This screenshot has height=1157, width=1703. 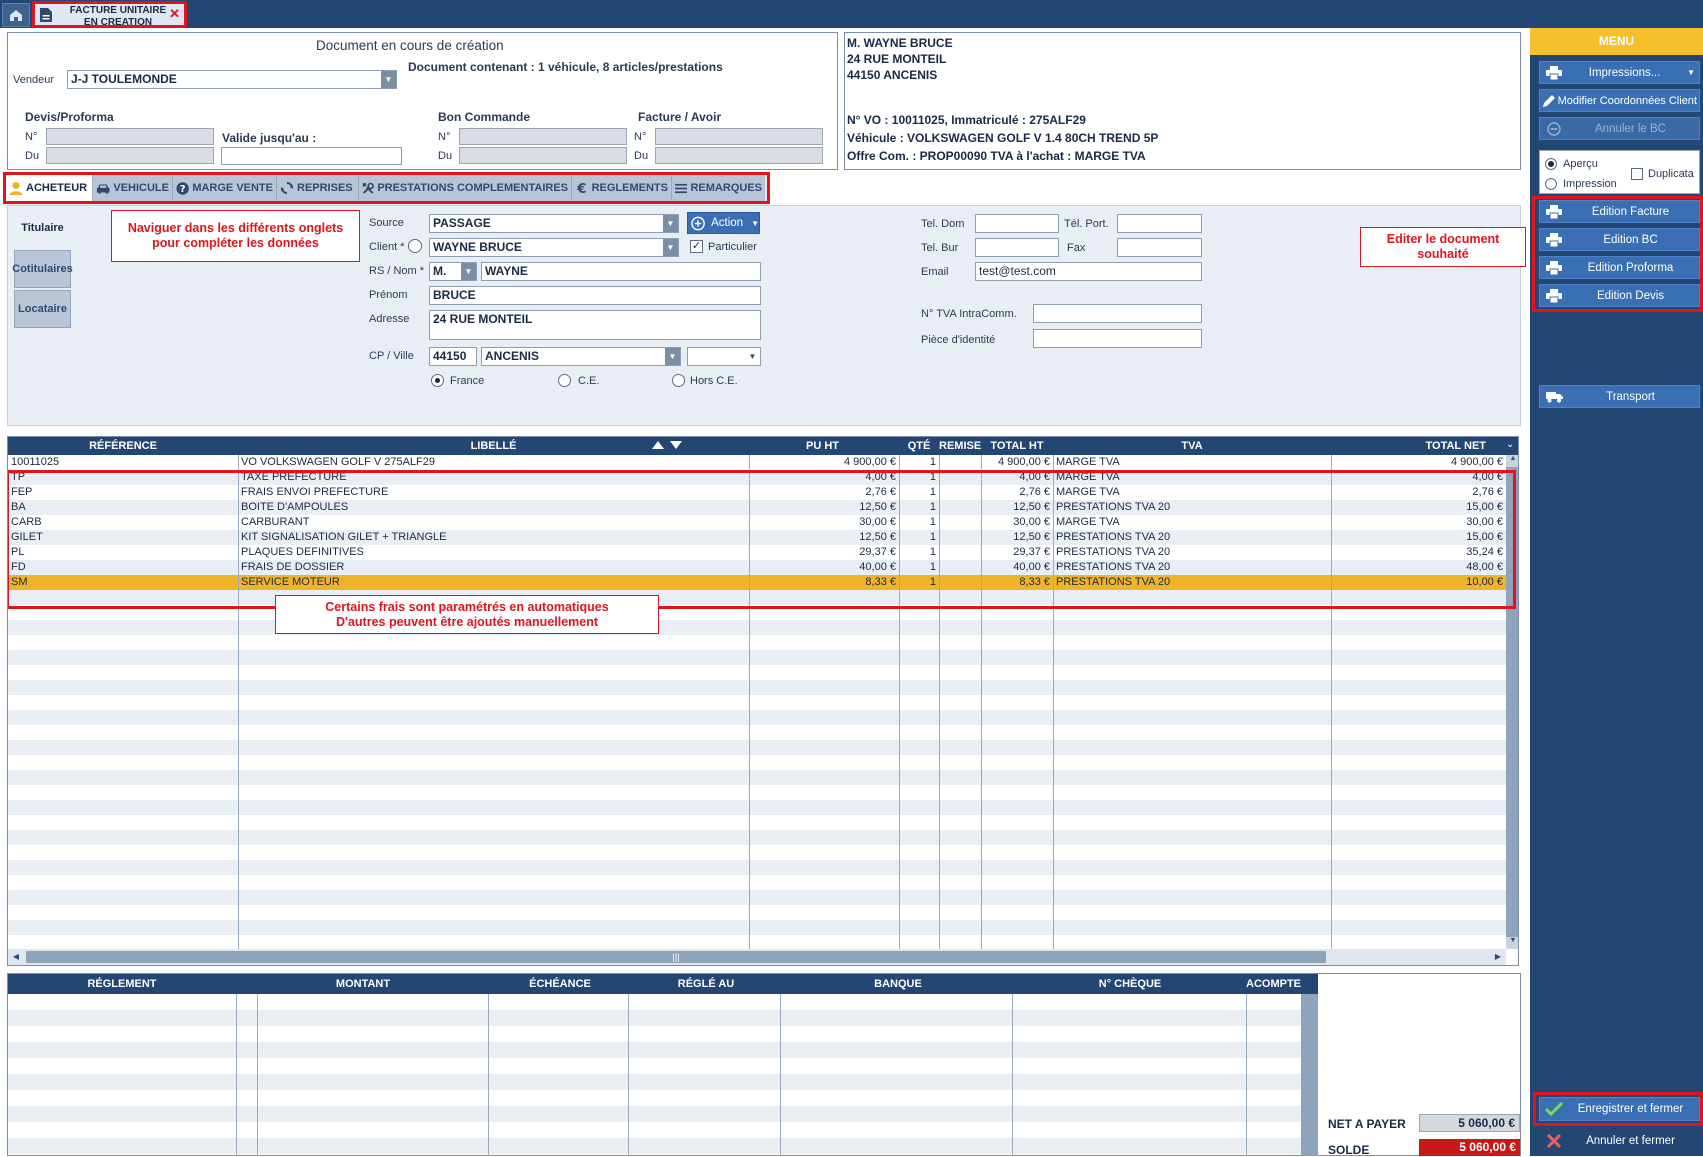 What do you see at coordinates (437, 380) in the screenshot?
I see `france-radio` at bounding box center [437, 380].